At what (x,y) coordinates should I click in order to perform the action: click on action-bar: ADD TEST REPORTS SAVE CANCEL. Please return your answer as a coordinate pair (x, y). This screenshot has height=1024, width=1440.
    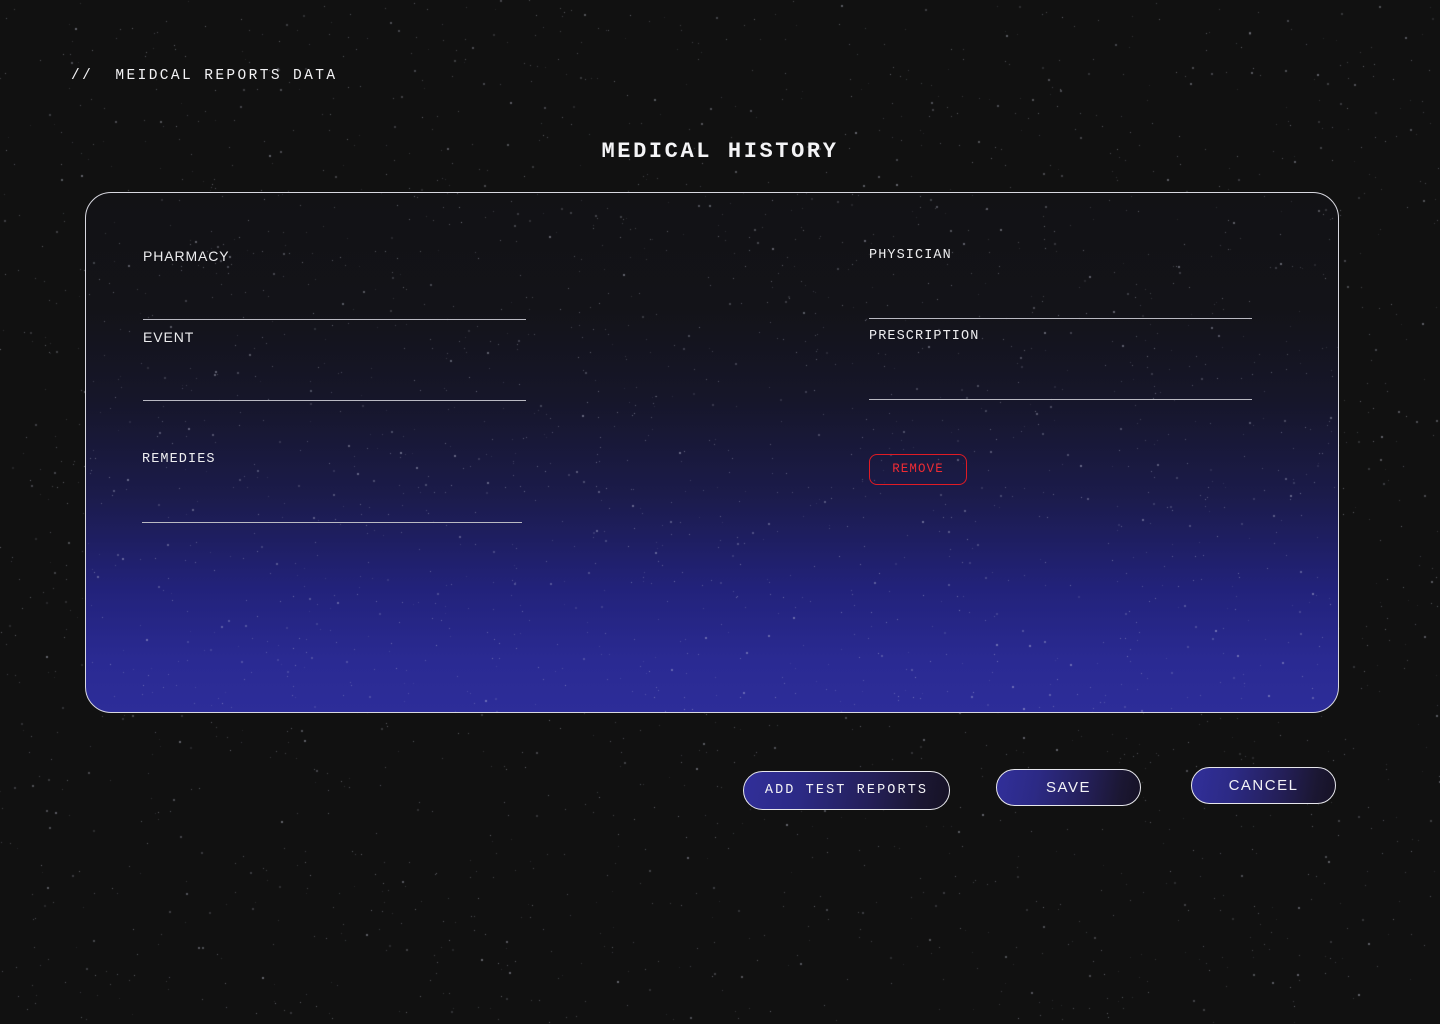
    Looking at the image, I should click on (720, 800).